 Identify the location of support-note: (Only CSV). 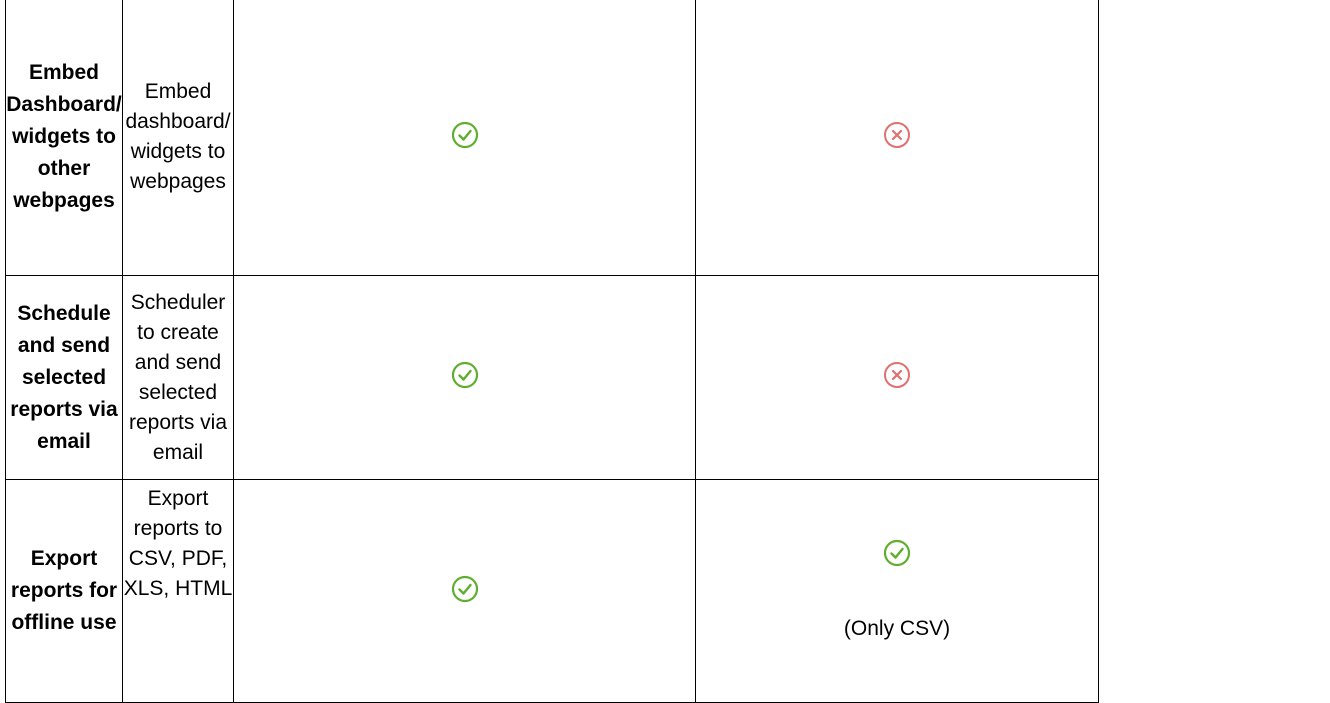
(897, 628).